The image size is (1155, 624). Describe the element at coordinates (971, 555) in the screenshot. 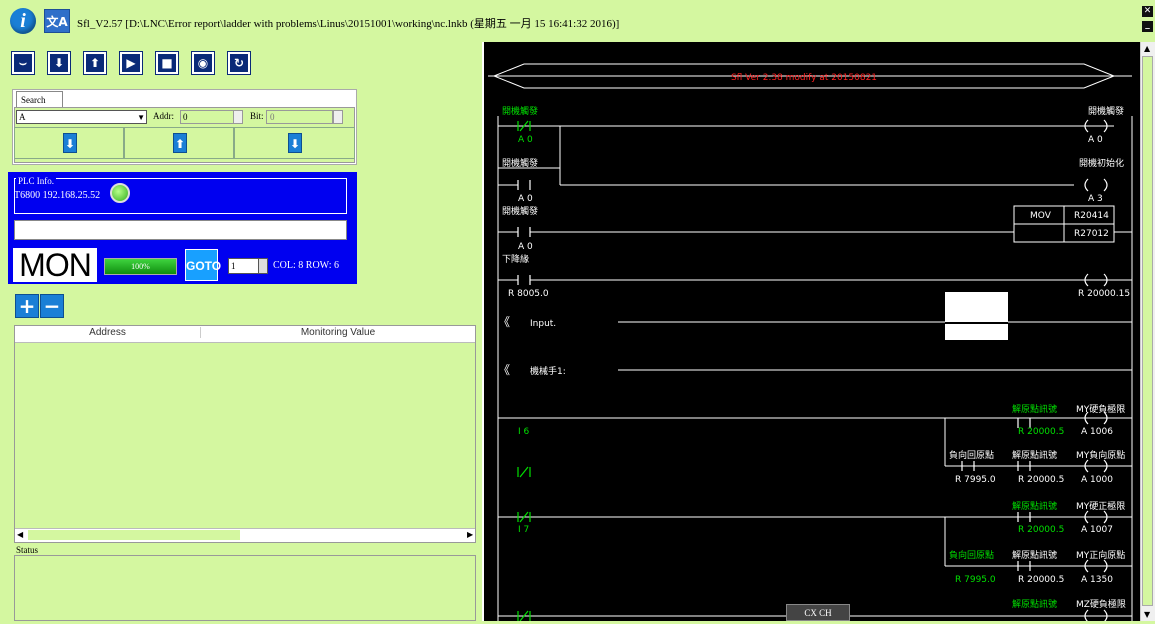

I see `label-r8-c1: 負向回原點` at that location.